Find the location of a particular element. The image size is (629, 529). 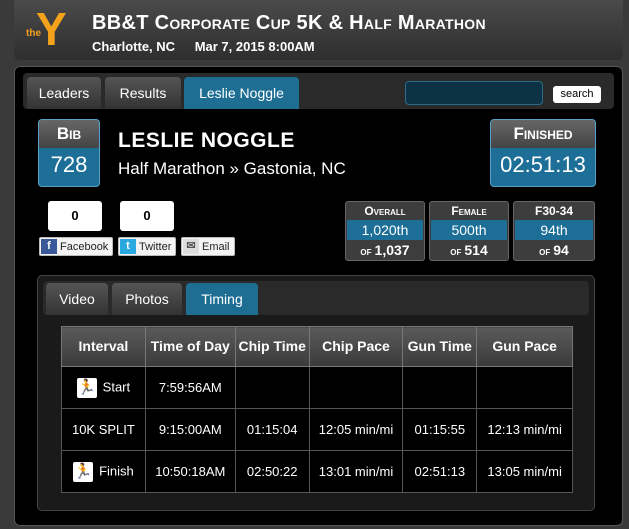

facebook-icon: f is located at coordinates (49, 246).